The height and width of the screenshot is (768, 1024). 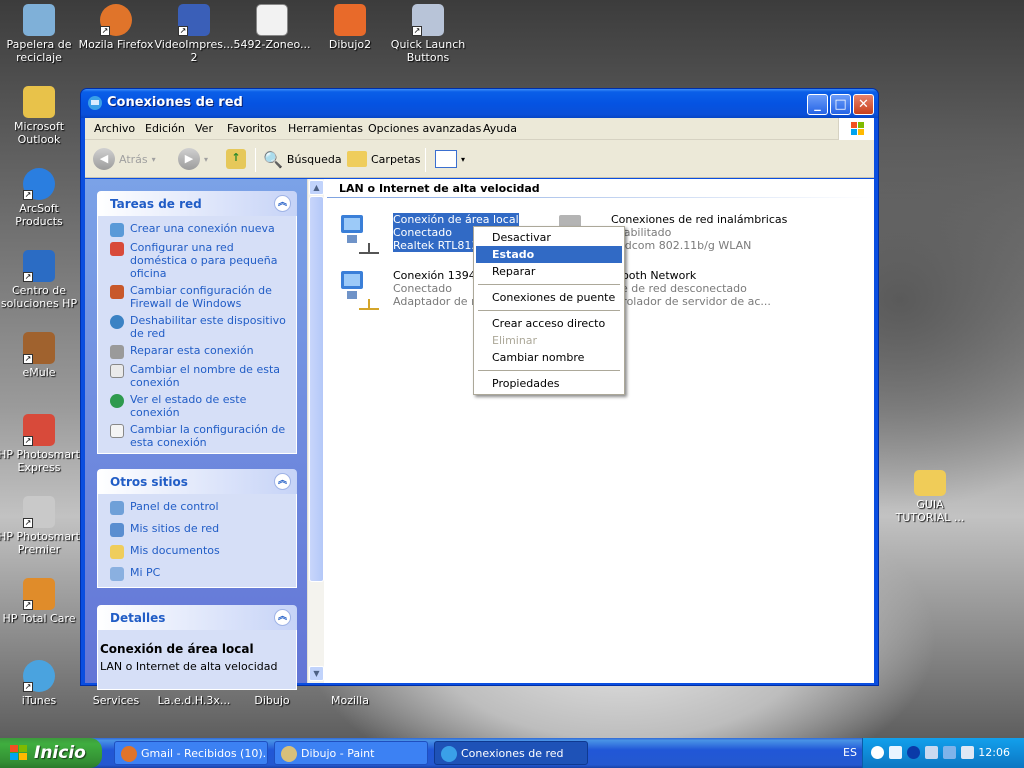 What do you see at coordinates (40, 601) in the screenshot?
I see `desktop-icon-hp-total-care: ↗ HP Total Care` at bounding box center [40, 601].